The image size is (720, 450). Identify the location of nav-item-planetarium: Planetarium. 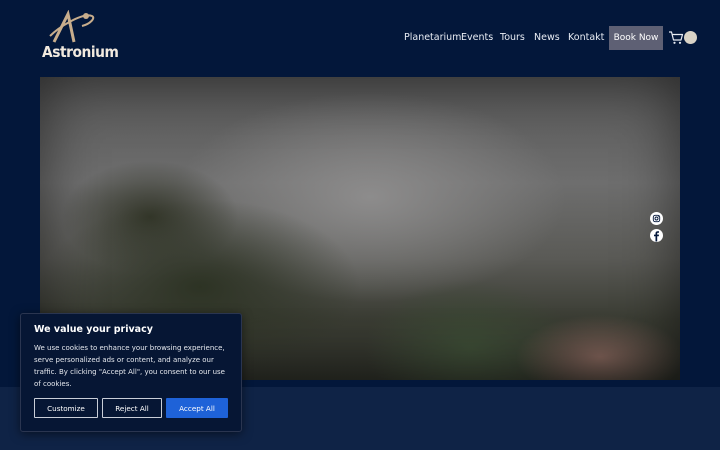
(432, 38).